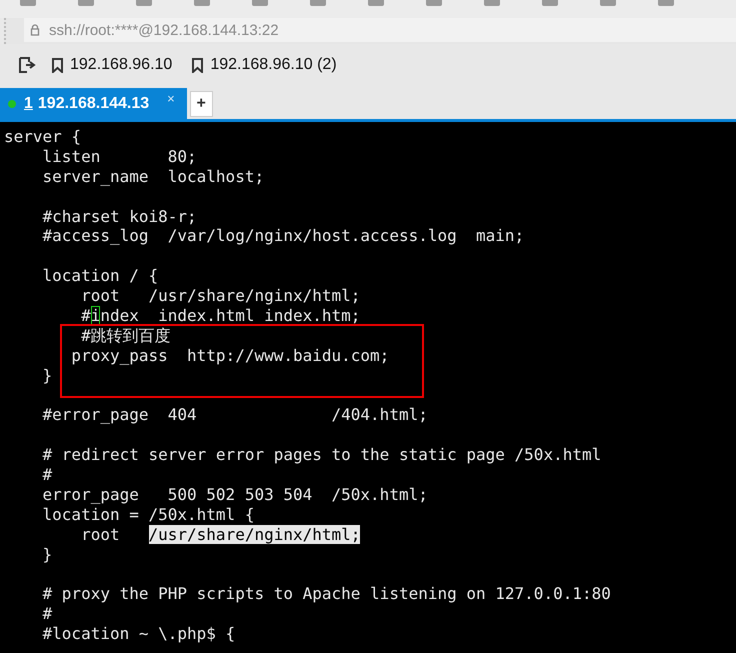  Describe the element at coordinates (327, 594) in the screenshot. I see `terminal-line: # proxy the PHP scripts to Apache listening on 127.0.0.1:80` at that location.